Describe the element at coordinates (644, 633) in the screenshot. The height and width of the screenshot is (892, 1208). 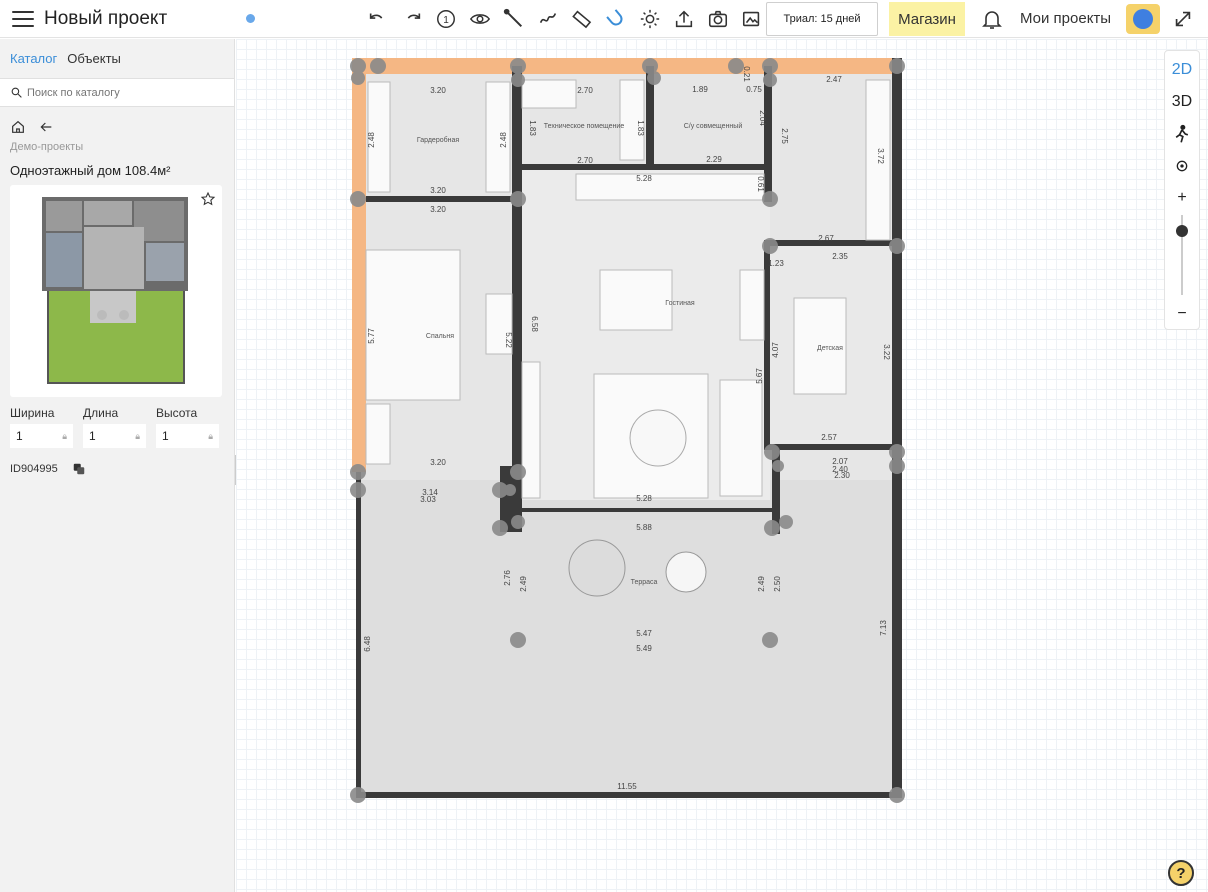
I see `dim-label: 5.47` at that location.